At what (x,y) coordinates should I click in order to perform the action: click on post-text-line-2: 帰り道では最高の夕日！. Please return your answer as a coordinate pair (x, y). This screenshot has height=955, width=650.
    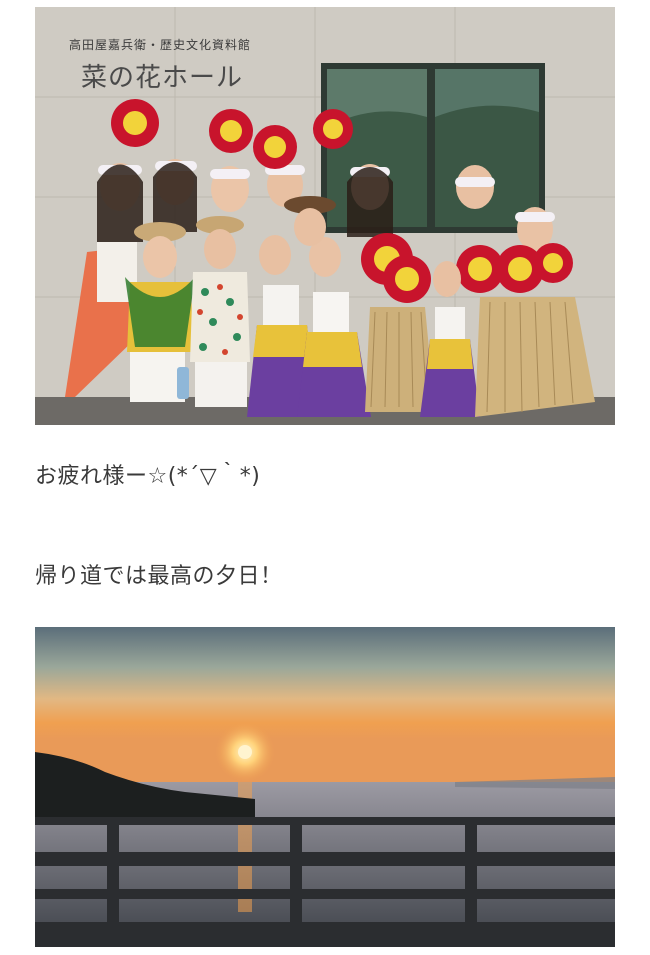
    Looking at the image, I should click on (159, 576).